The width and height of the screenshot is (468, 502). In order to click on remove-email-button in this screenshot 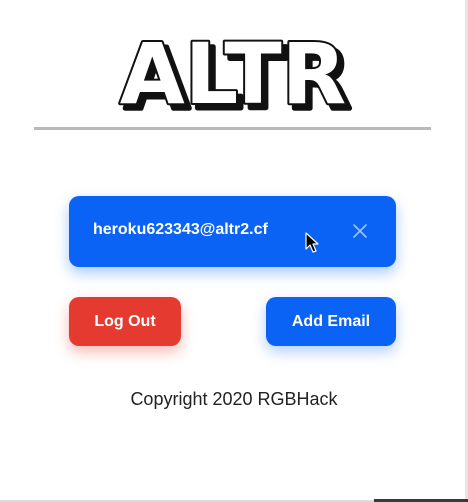, I will do `click(360, 231)`.